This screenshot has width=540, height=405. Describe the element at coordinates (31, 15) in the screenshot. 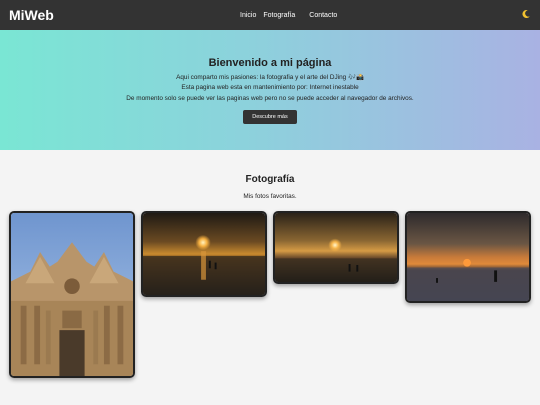

I see `brand-logo: MiWeb` at that location.